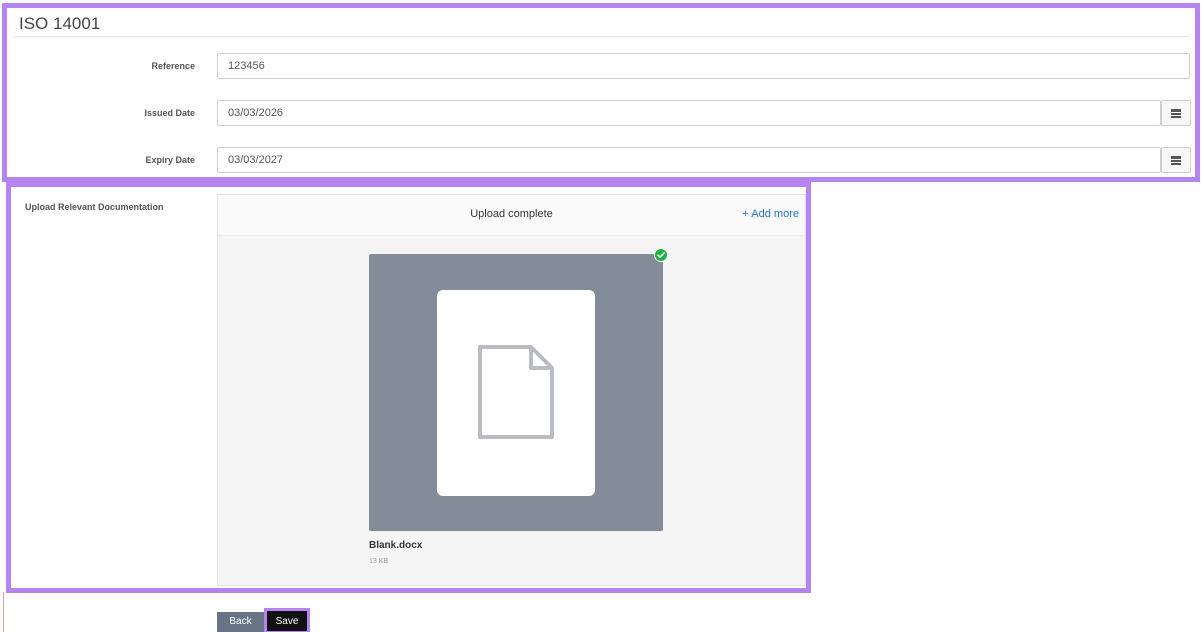 Image resolution: width=1201 pixels, height=632 pixels. Describe the element at coordinates (770, 214) in the screenshot. I see `add-more-link: + Add more` at that location.